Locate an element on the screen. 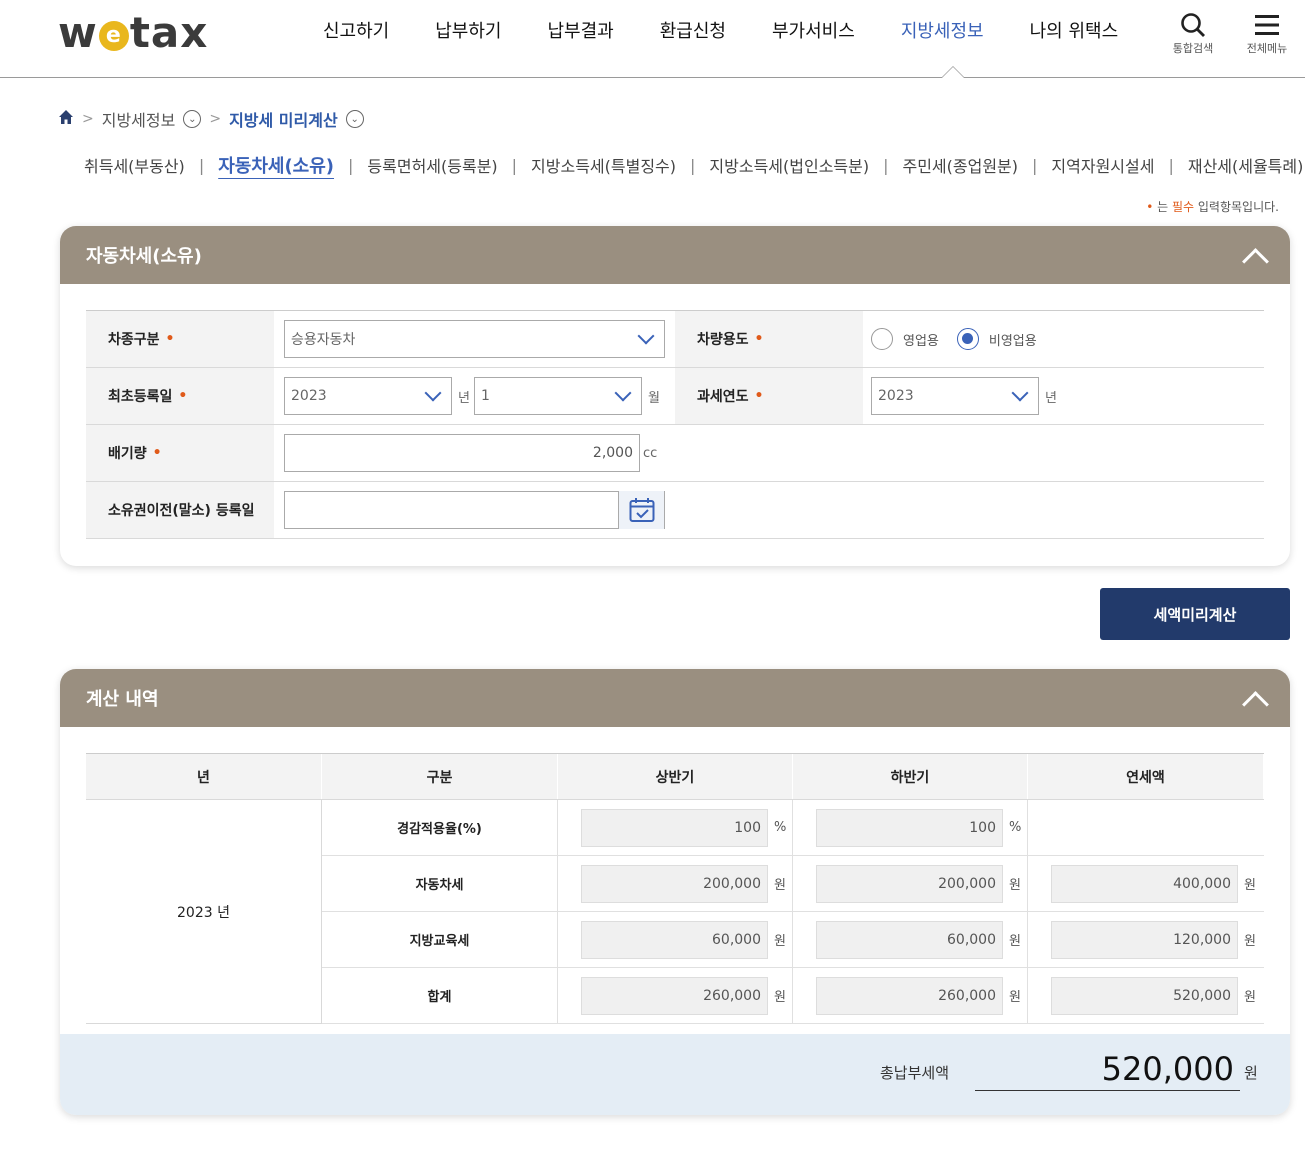  table-row-reduction-rate: 경감적용율(%) 100% 100% is located at coordinates (793, 828).